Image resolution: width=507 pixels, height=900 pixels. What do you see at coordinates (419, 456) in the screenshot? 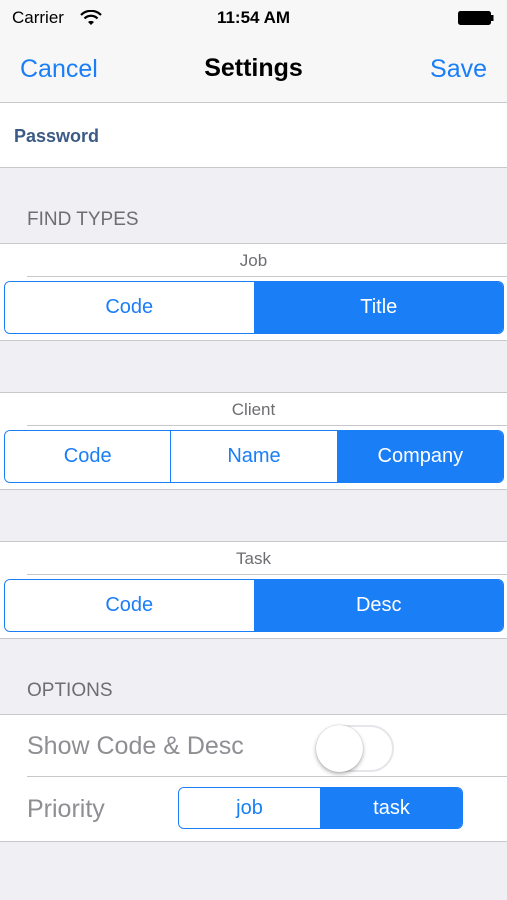
I see `client-segment-company: Company` at bounding box center [419, 456].